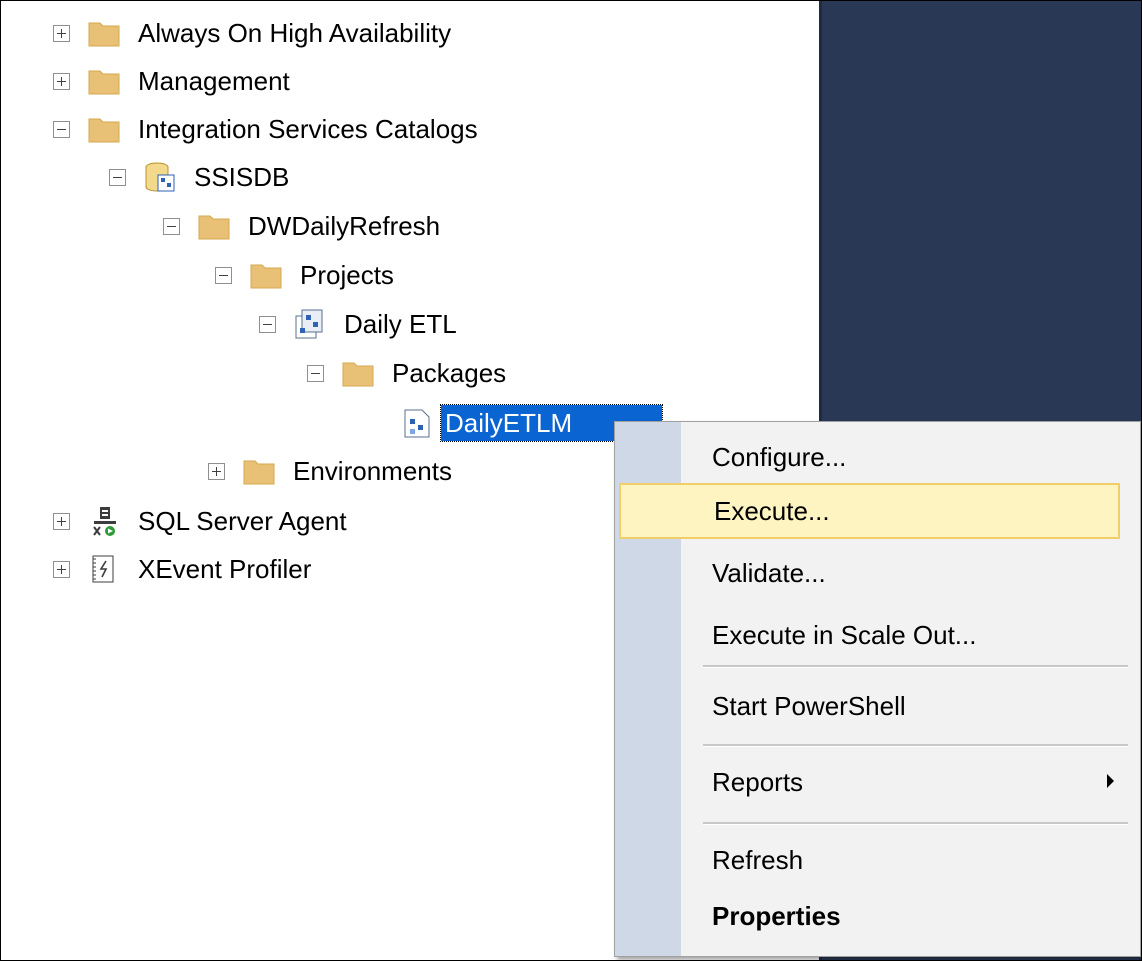  I want to click on tree-node-label: Always On High Availability, so click(294, 33).